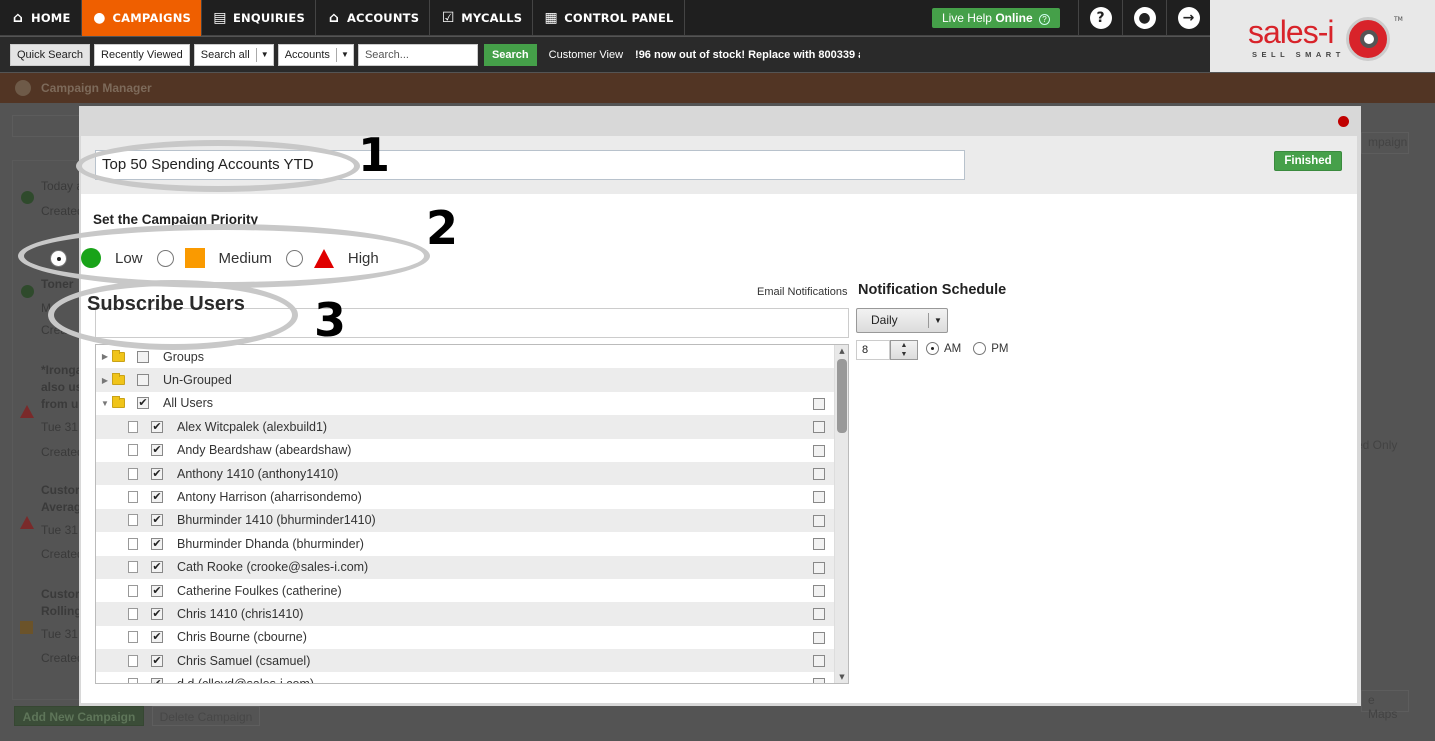 This screenshot has width=1435, height=741. What do you see at coordinates (472, 677) in the screenshot?
I see `user-row: ✔ d d (clloyd@sales-i.com)` at bounding box center [472, 677].